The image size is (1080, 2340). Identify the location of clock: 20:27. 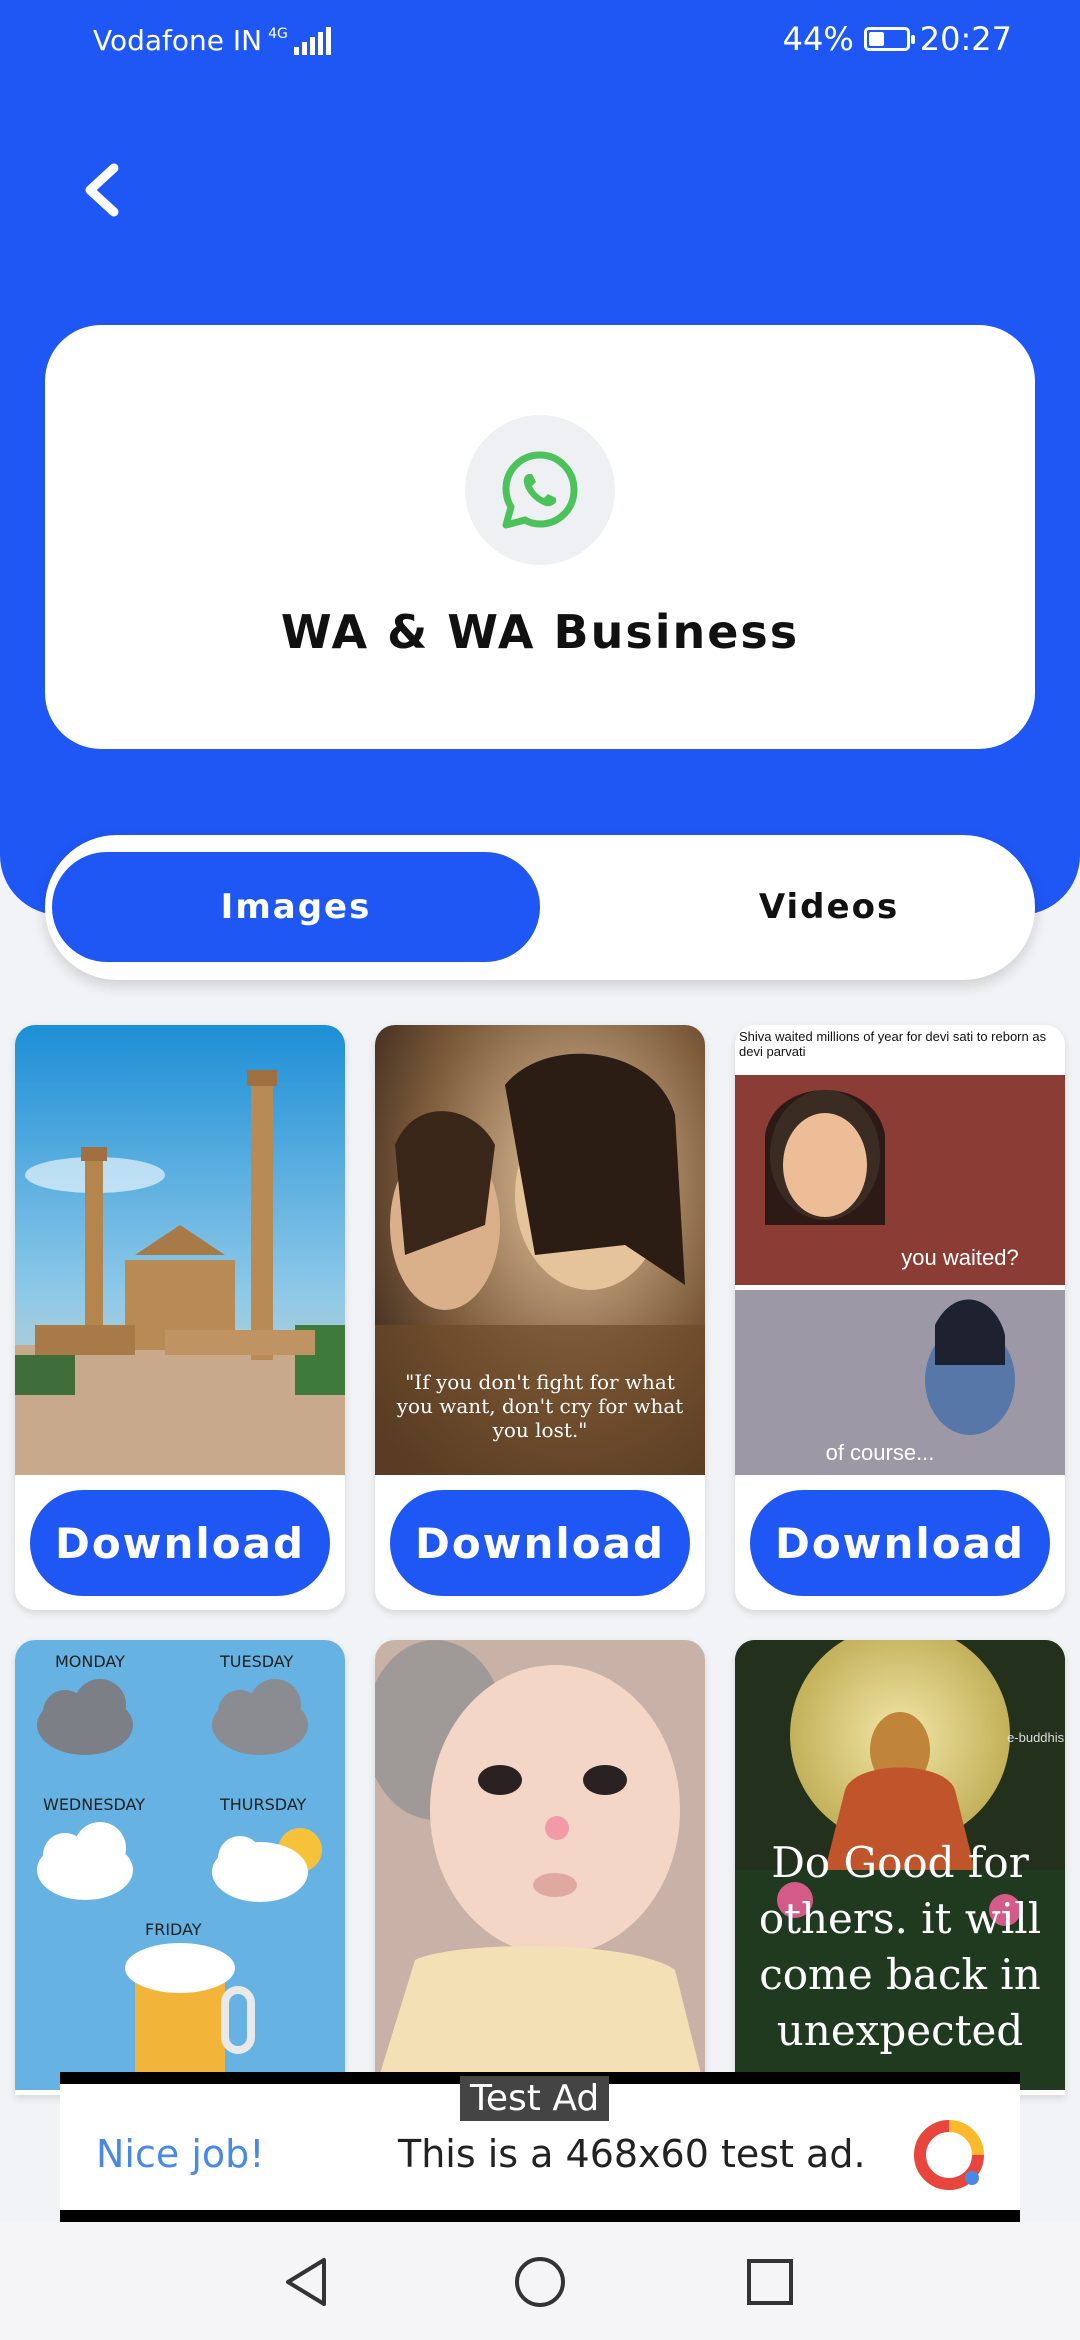
(965, 39).